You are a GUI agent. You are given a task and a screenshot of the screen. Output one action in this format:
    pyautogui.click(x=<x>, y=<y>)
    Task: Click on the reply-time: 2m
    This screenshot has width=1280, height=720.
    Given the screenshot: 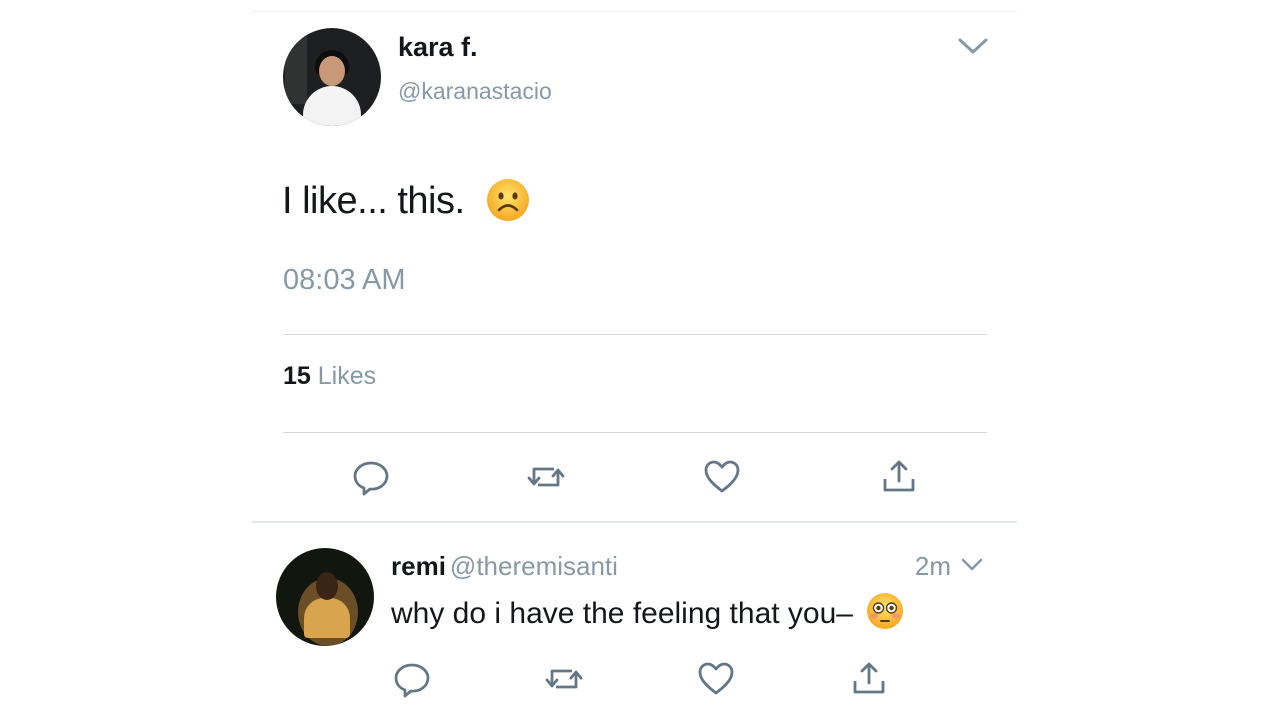 What is the action you would take?
    pyautogui.click(x=932, y=566)
    